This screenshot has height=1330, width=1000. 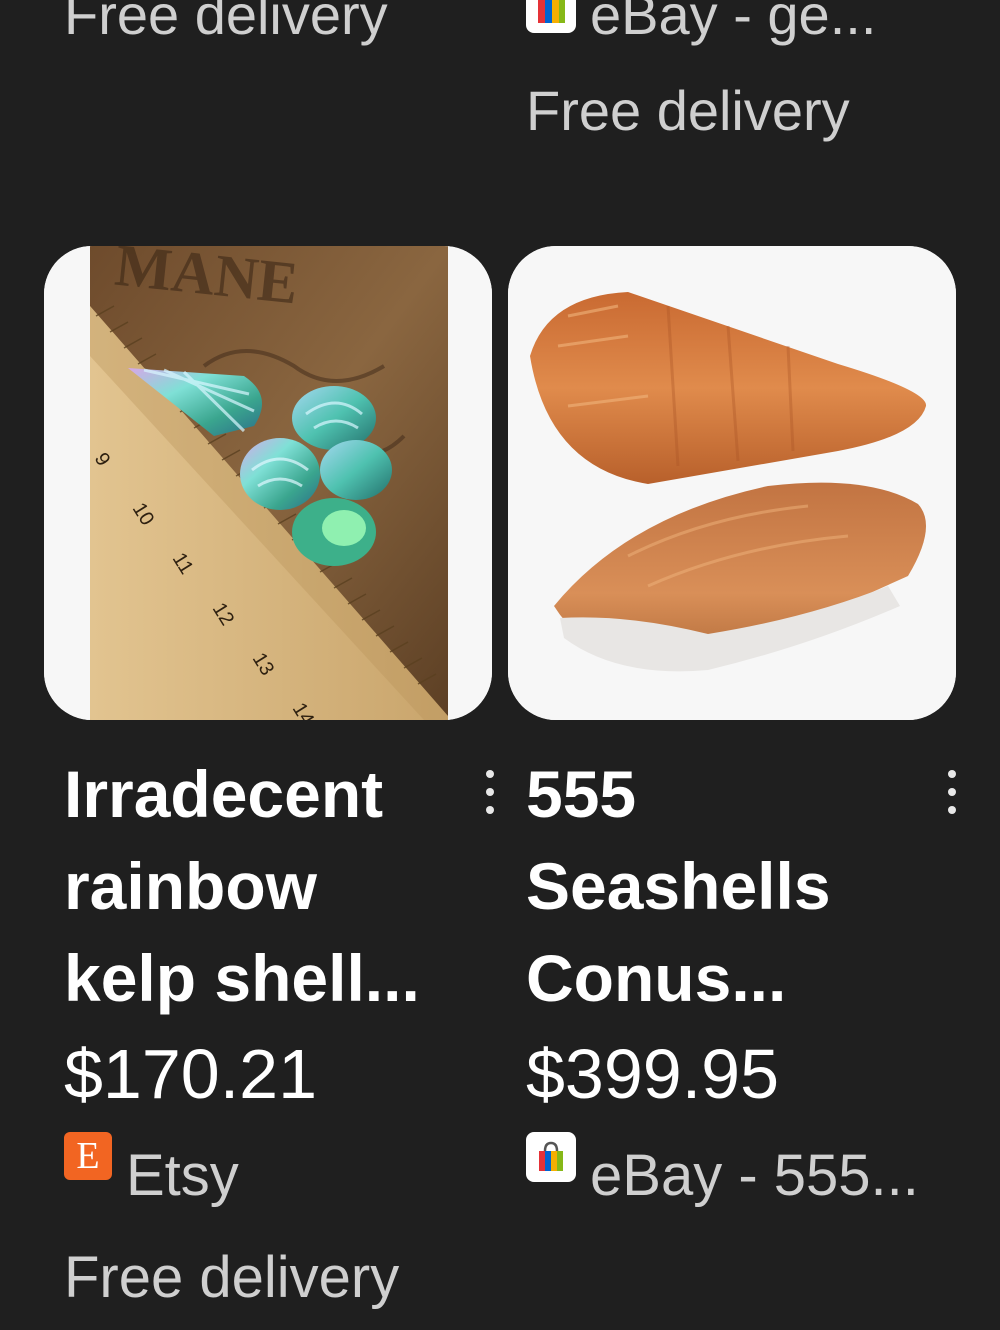 I want to click on ebay-shopping-bag-icon, so click(x=551, y=1157).